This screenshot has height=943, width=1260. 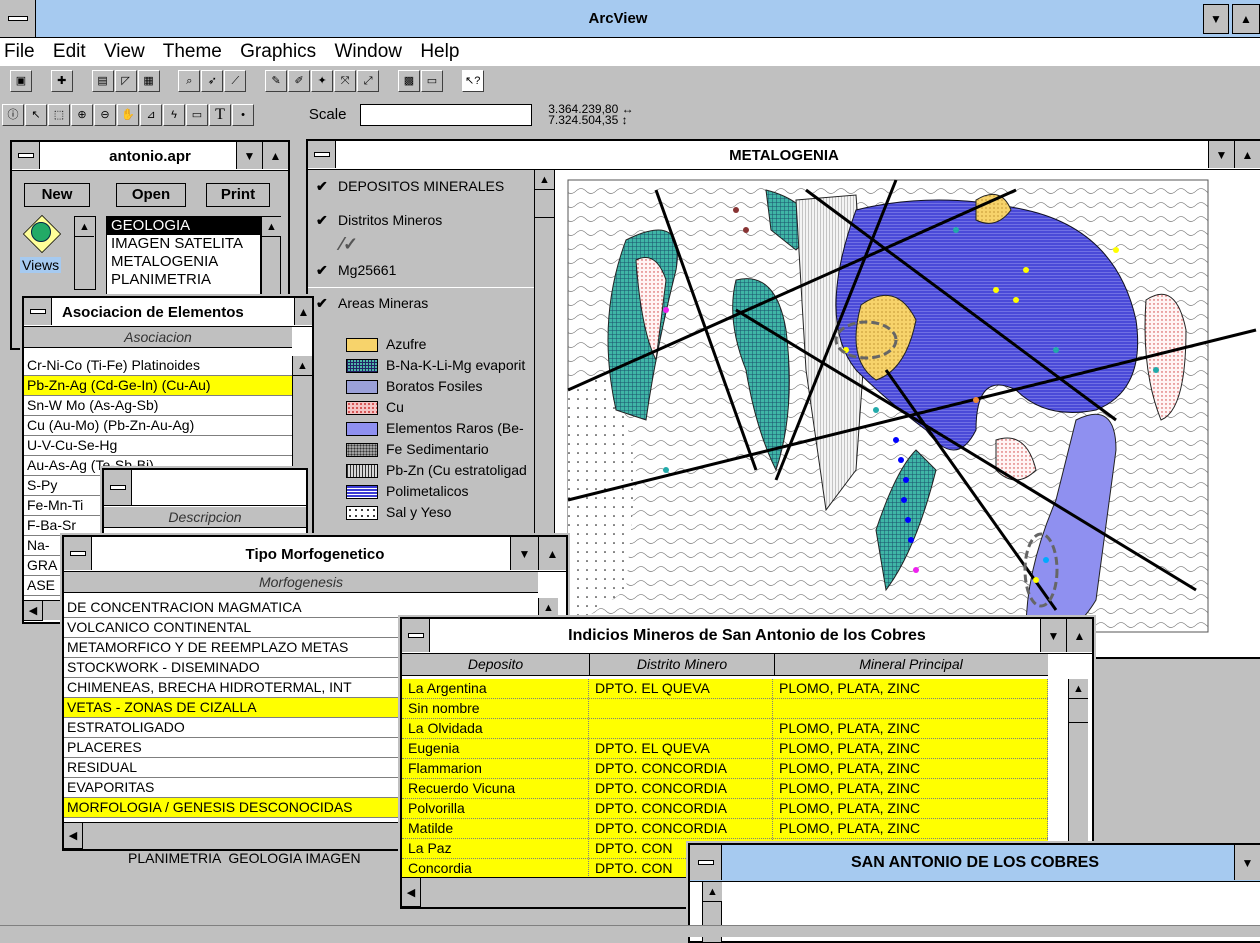 I want to click on menu-edit: Edit, so click(x=69, y=51).